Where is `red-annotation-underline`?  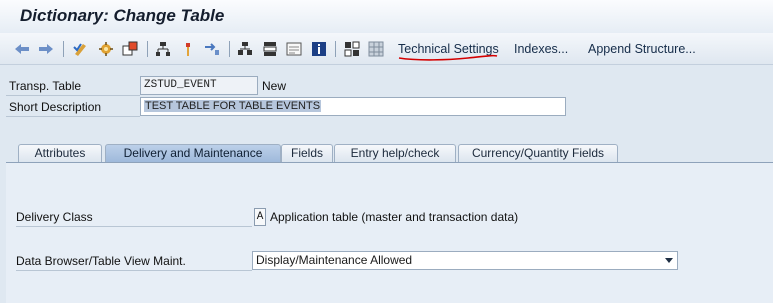 red-annotation-underline is located at coordinates (448, 57).